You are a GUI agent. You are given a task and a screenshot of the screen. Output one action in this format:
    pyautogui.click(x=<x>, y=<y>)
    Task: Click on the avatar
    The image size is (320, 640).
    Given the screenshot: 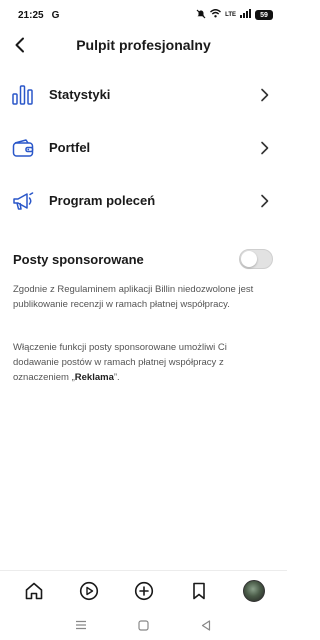 What is the action you would take?
    pyautogui.click(x=253, y=590)
    